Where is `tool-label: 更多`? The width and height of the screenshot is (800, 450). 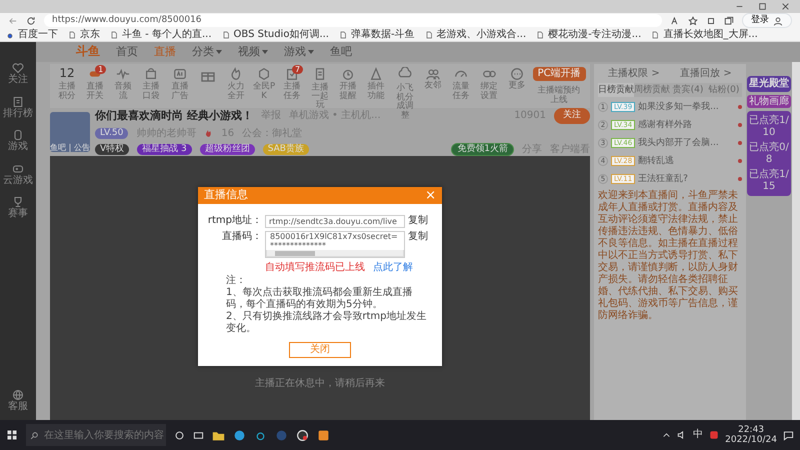
tool-label: 更多 is located at coordinates (517, 86).